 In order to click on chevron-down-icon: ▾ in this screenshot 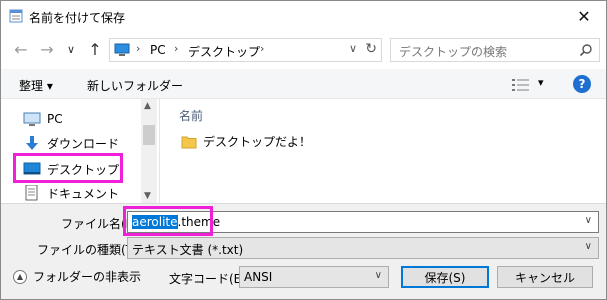, I will do `click(541, 82)`.